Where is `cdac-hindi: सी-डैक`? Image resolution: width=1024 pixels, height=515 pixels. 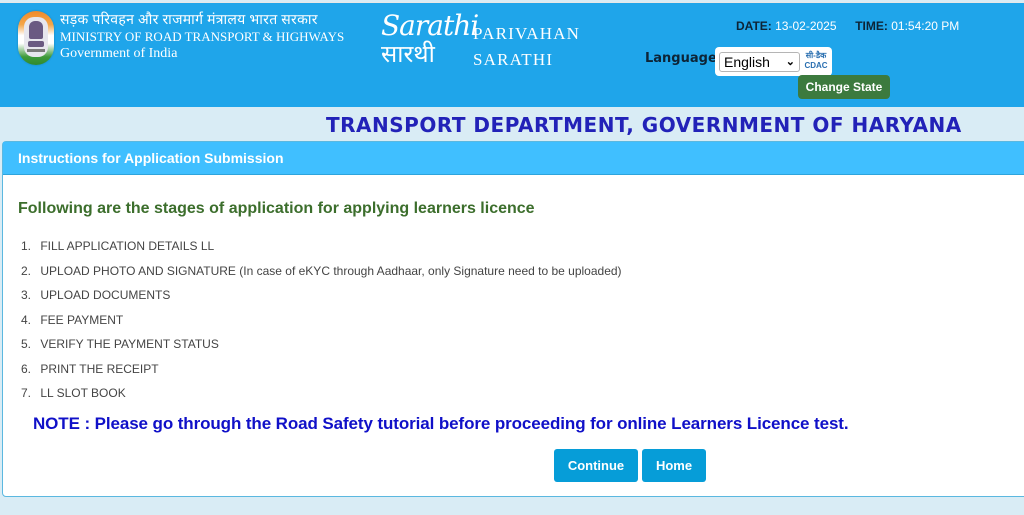
cdac-hindi: सी-डैक is located at coordinates (816, 55).